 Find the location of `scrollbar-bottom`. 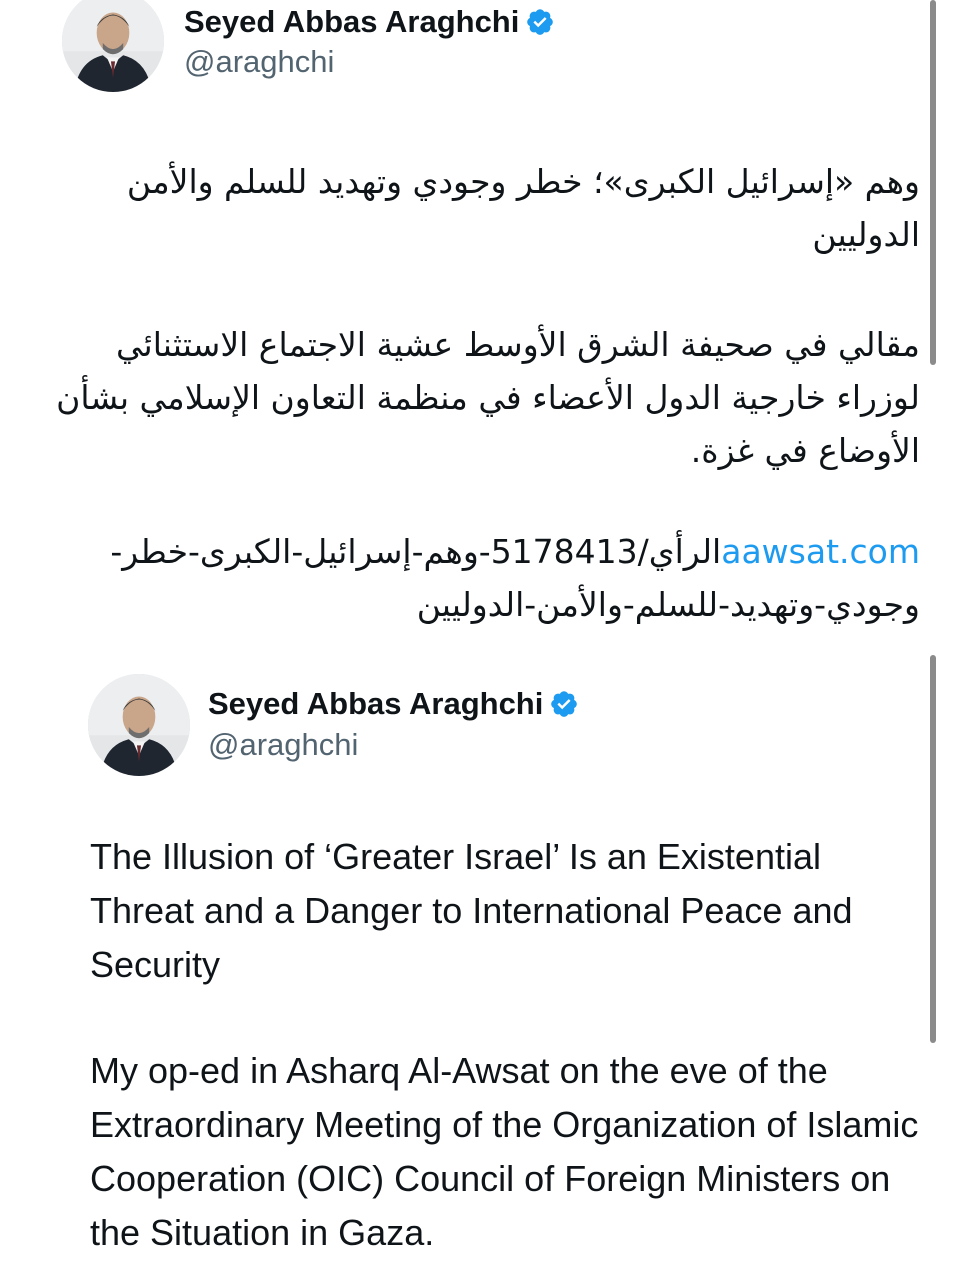

scrollbar-bottom is located at coordinates (933, 849).